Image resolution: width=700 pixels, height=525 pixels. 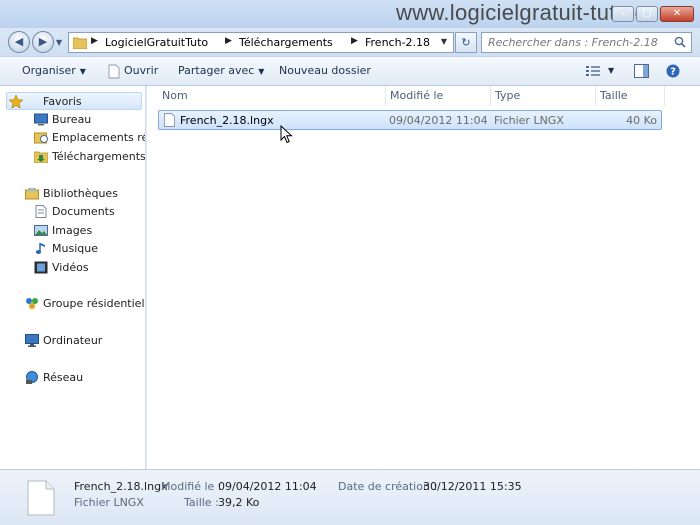 What do you see at coordinates (73, 340) in the screenshot?
I see `sidebar-item-label: Ordinateur` at bounding box center [73, 340].